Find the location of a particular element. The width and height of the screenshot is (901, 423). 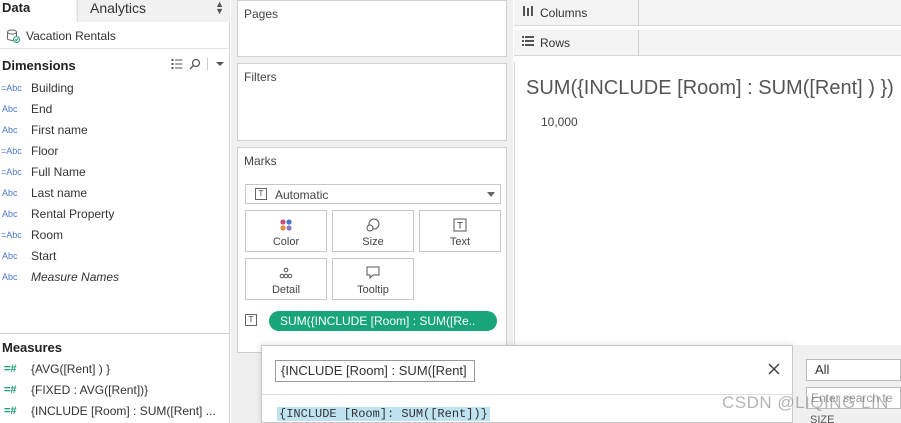

dimensions-tools is located at coordinates (198, 64).